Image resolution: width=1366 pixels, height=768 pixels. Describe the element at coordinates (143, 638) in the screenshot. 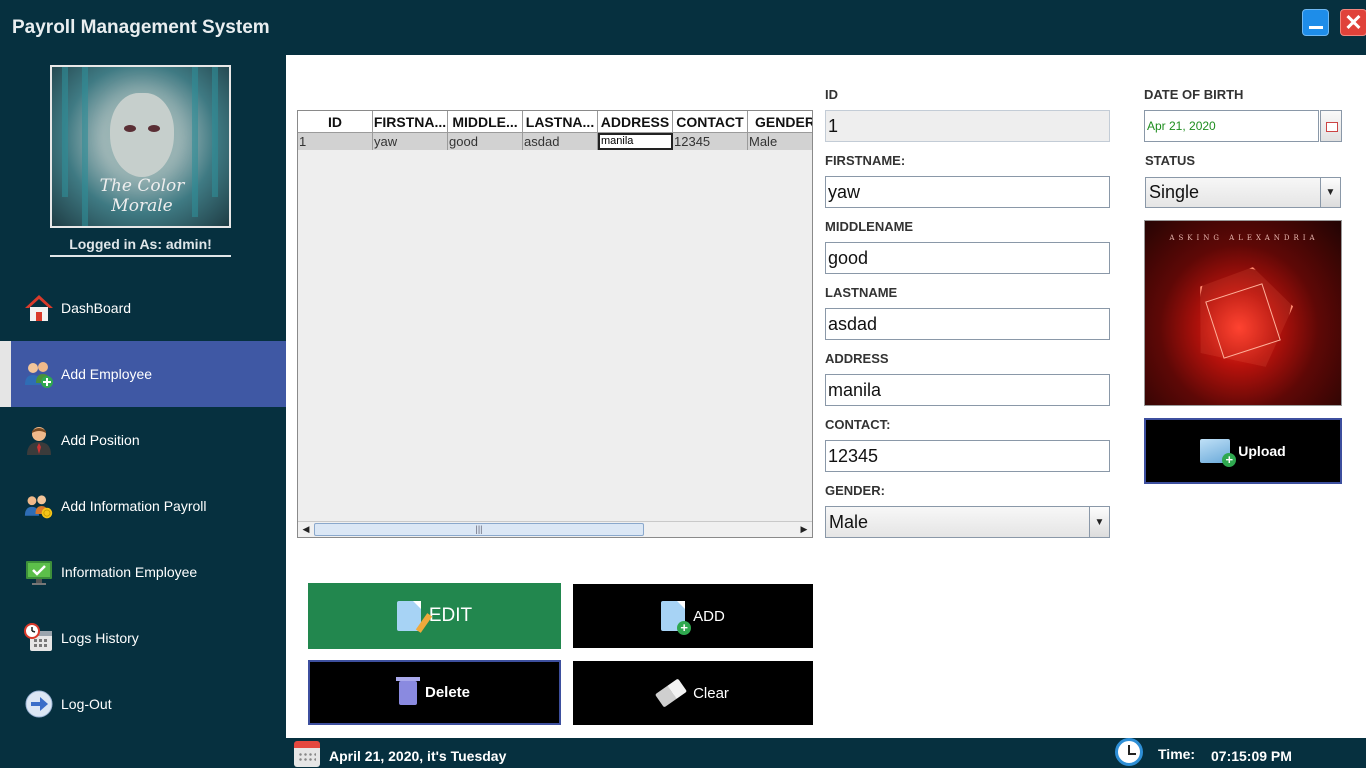

I see `sidebar-item-logs-history: Logs History` at that location.